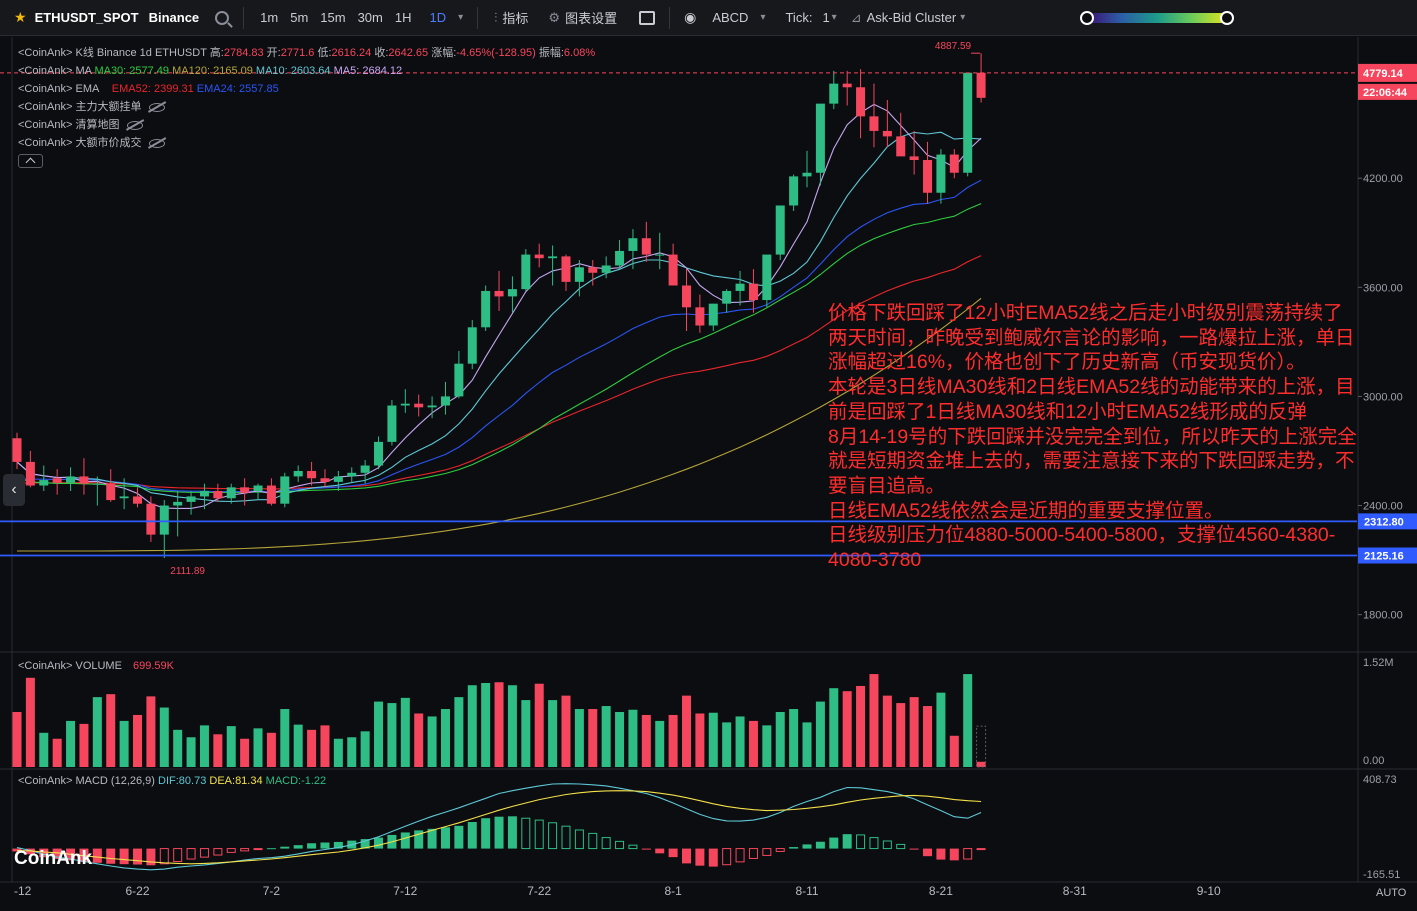  I want to click on symbol-name: ETHUSDT_SPOT, so click(87, 17).